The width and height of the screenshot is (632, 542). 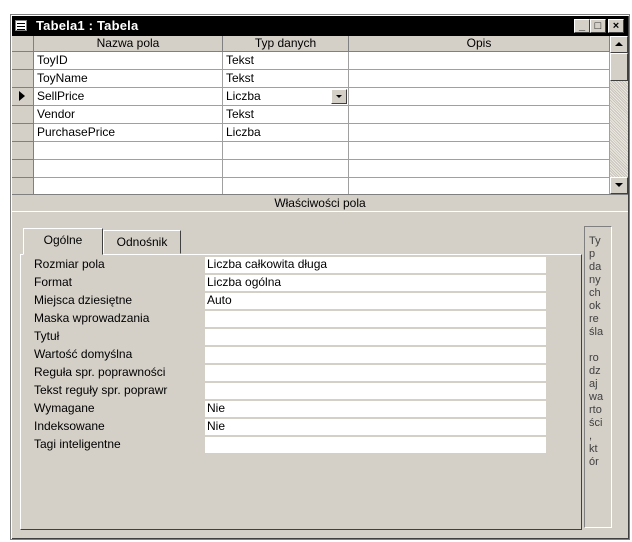 What do you see at coordinates (286, 44) in the screenshot?
I see `header-data-type: Typ danych` at bounding box center [286, 44].